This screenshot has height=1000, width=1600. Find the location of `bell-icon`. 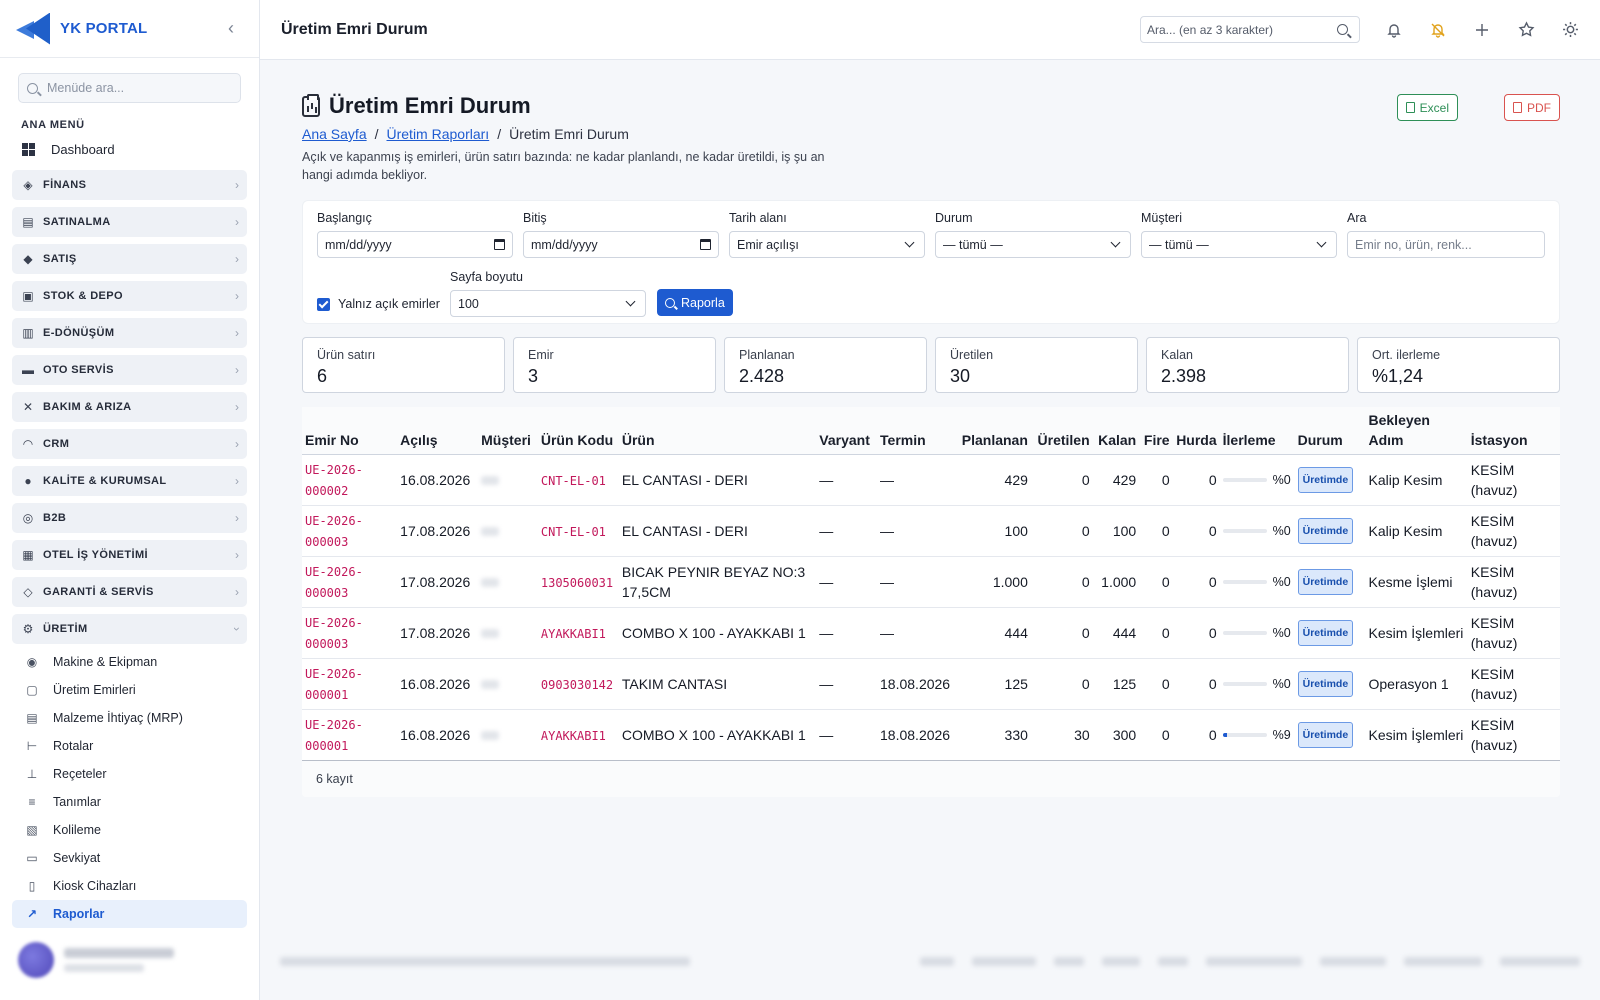

bell-icon is located at coordinates (1394, 30).